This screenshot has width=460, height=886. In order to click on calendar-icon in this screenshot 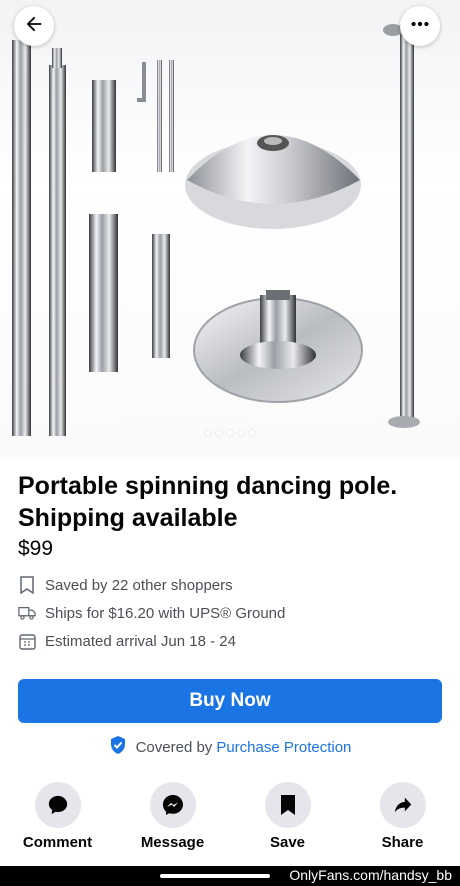, I will do `click(27, 641)`.